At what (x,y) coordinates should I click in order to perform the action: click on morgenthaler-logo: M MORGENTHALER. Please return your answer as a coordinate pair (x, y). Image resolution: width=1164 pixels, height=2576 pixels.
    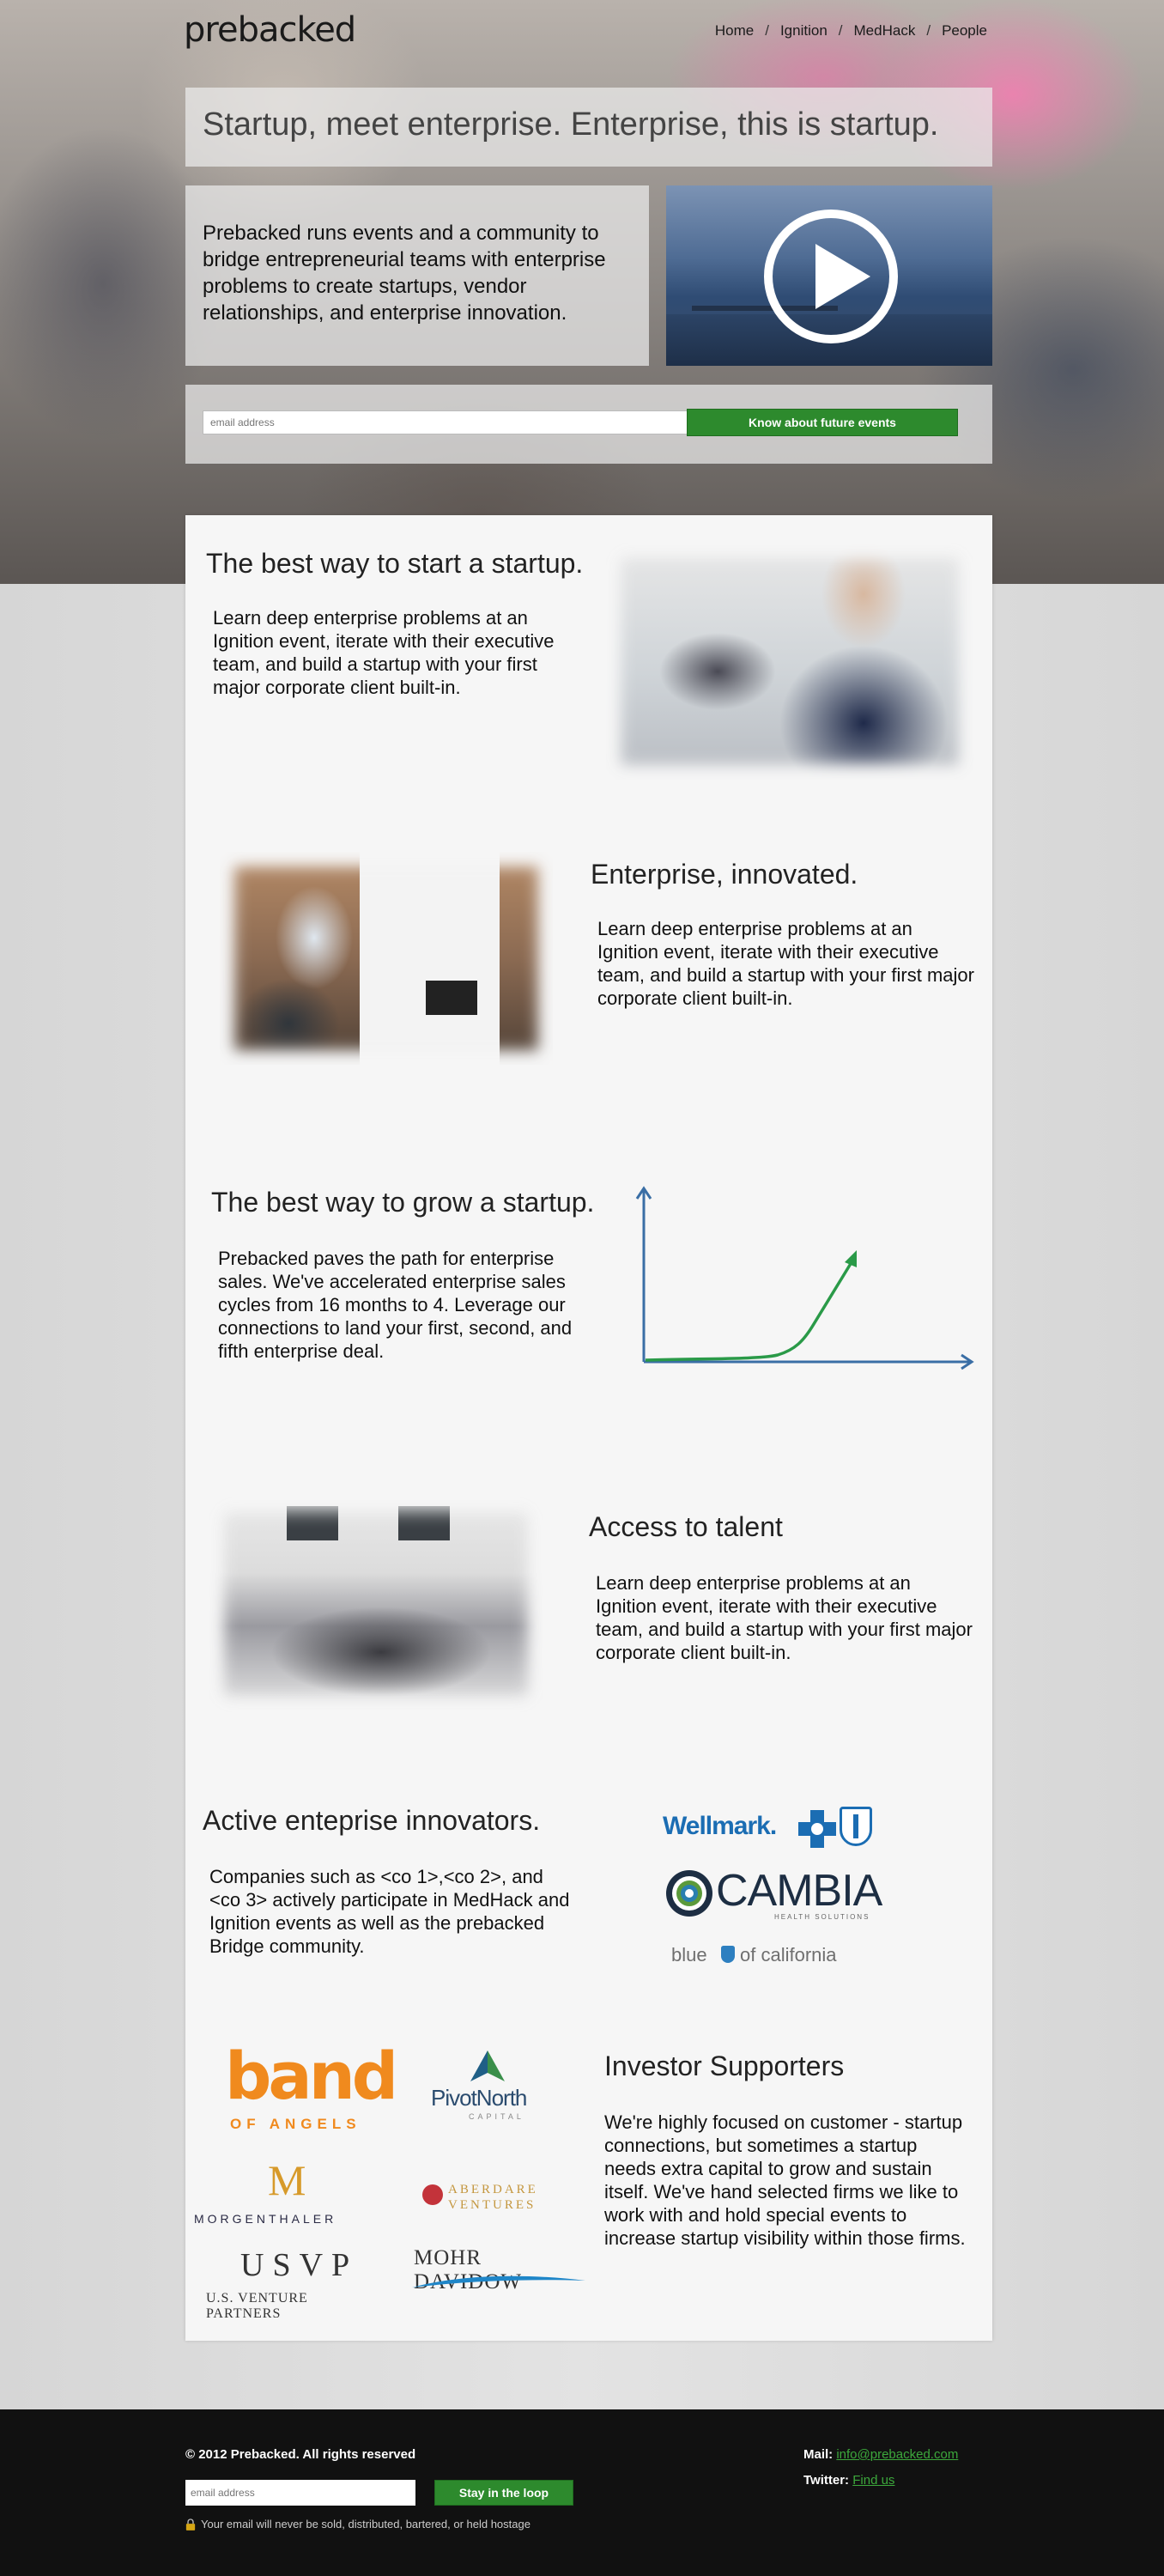
    Looking at the image, I should click on (266, 2191).